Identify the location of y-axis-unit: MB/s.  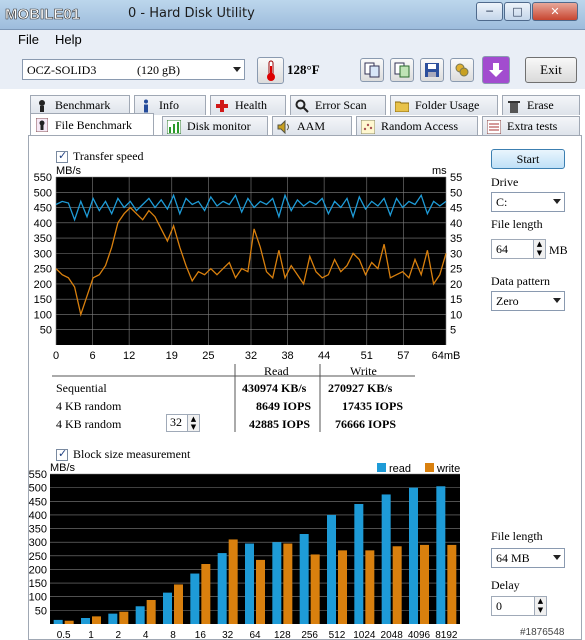
(69, 171).